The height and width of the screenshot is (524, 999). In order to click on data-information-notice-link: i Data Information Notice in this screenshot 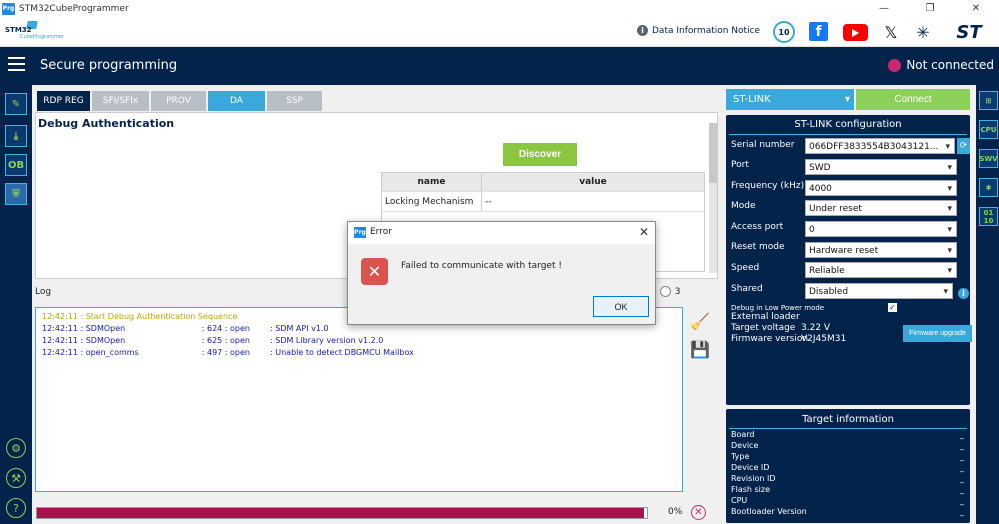, I will do `click(698, 30)`.